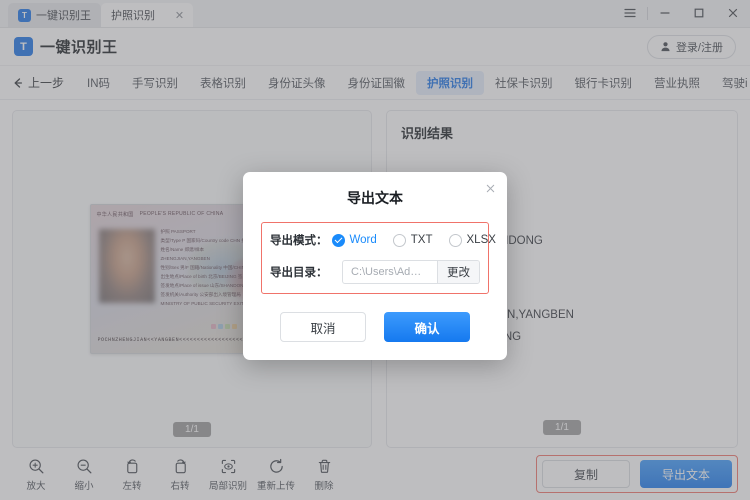 The height and width of the screenshot is (500, 750). What do you see at coordinates (421, 240) in the screenshot?
I see `radio-label: TXT` at bounding box center [421, 240].